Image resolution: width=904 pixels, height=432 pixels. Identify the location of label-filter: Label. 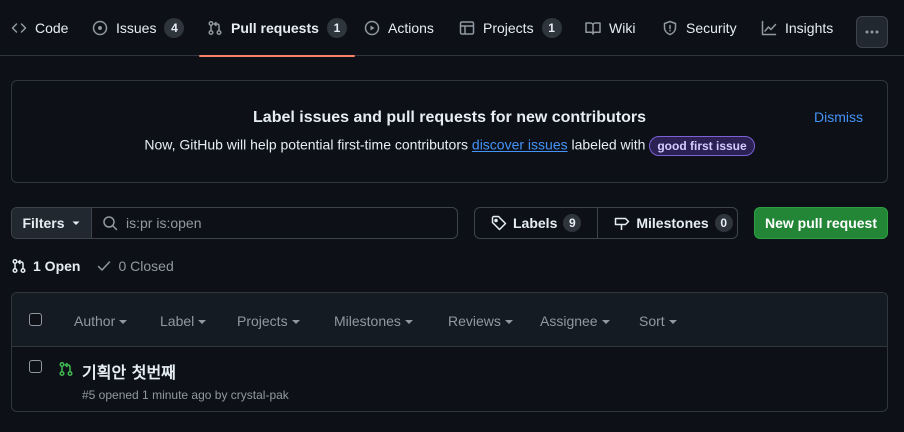
(183, 321).